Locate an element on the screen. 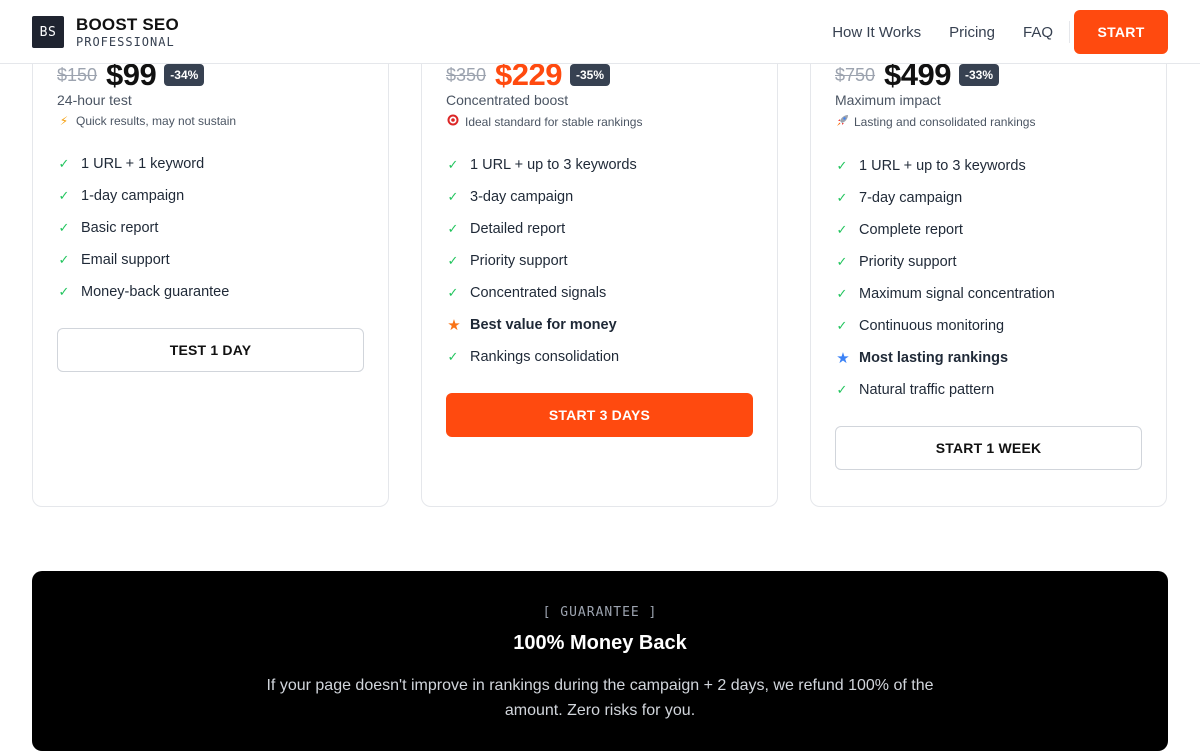 Image resolution: width=1200 pixels, height=751 pixels. feature-item: ✓ Basic report is located at coordinates (210, 228).